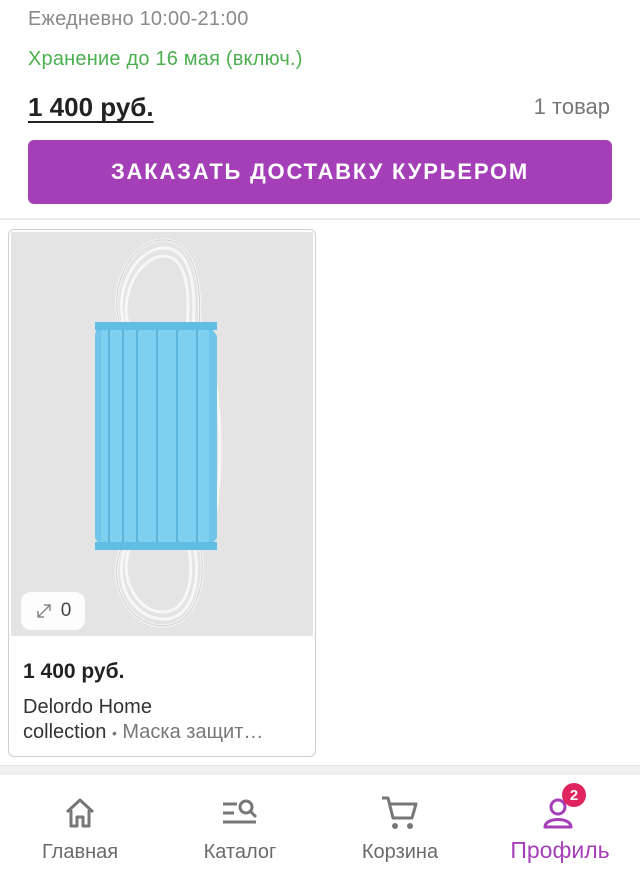 This screenshot has height=879, width=640. I want to click on bottom-navigation: Главная Каталог Корзина 2 Профиль, so click(320, 828).